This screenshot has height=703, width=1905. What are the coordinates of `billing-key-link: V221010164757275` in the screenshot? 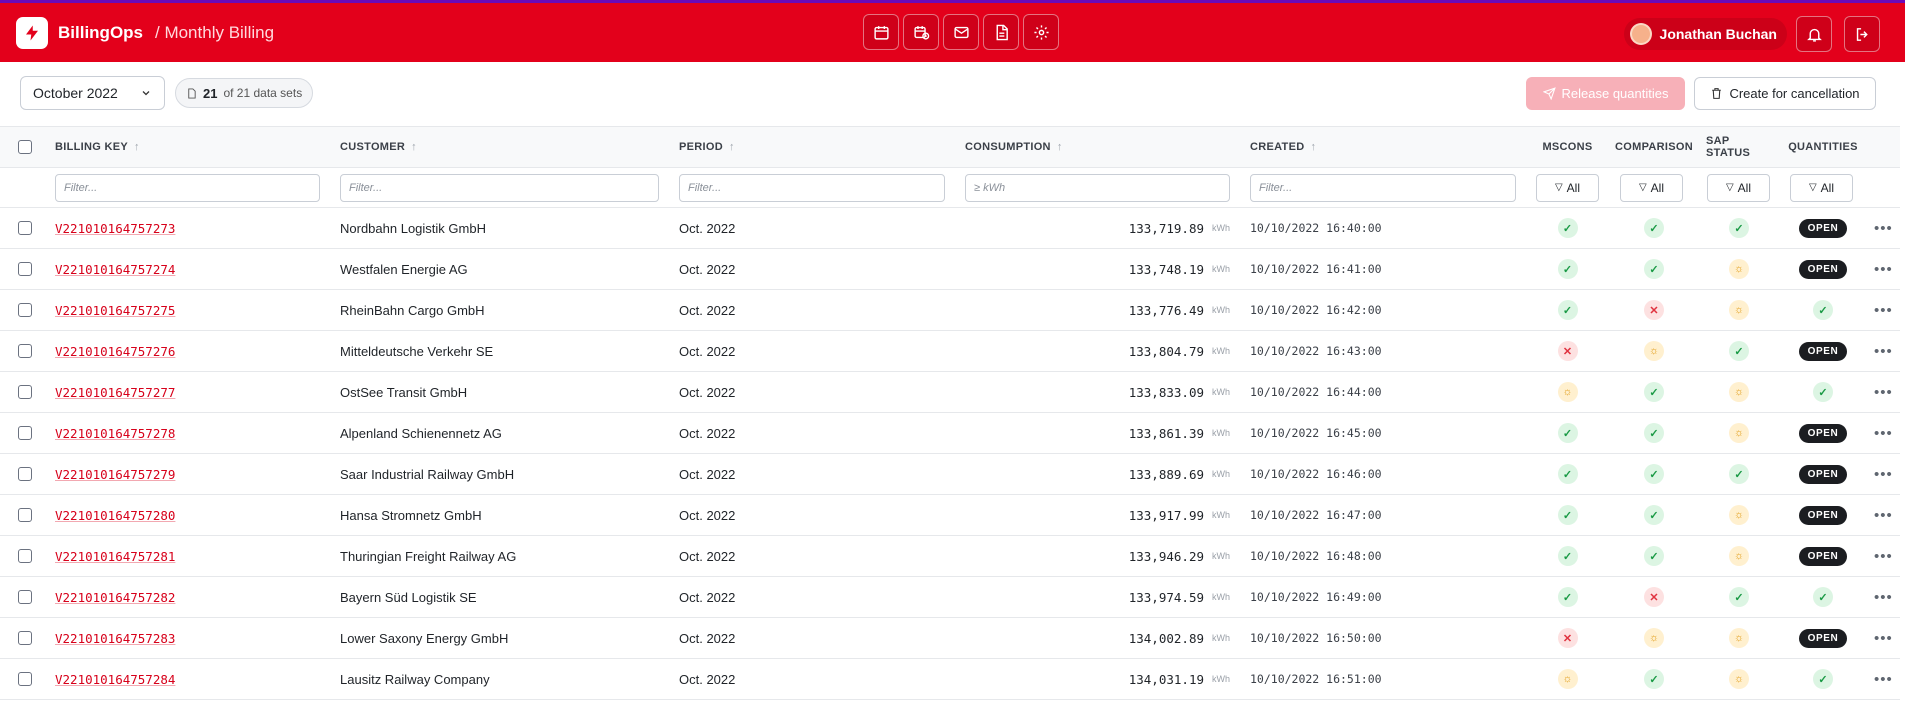 It's located at (115, 310).